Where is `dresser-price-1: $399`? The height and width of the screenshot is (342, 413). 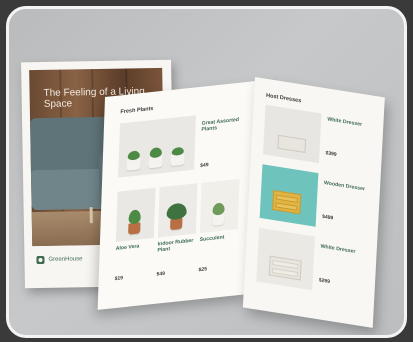
dresser-price-1: $399 is located at coordinates (331, 154).